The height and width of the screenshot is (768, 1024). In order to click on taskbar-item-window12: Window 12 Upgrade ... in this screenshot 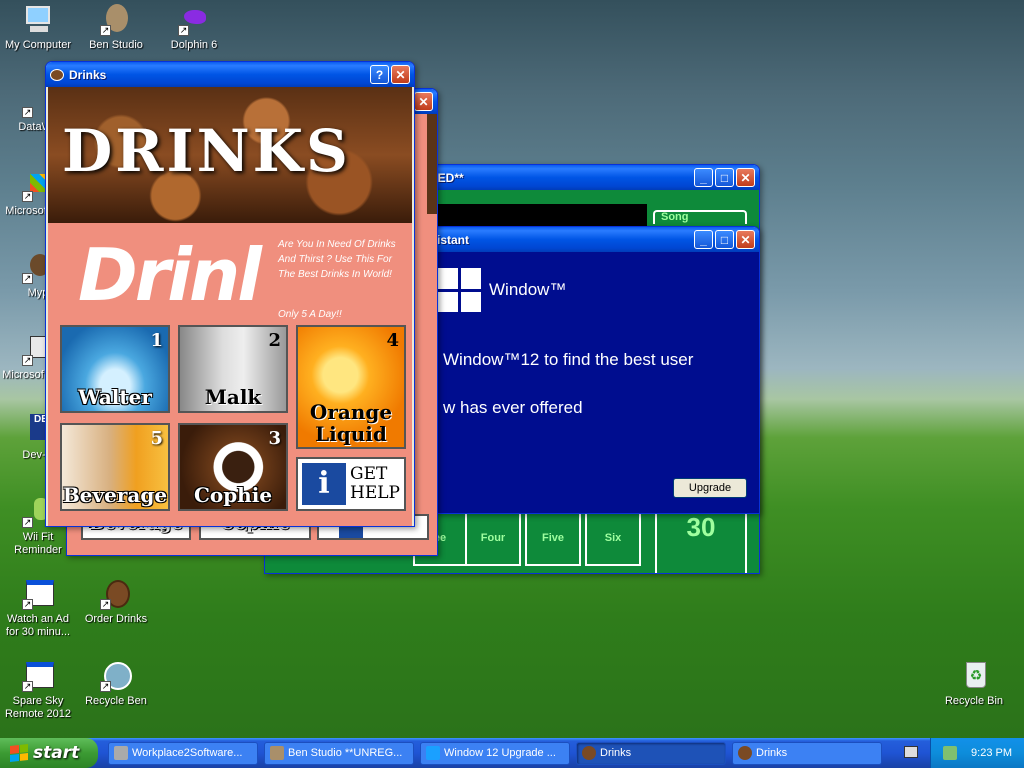, I will do `click(495, 753)`.